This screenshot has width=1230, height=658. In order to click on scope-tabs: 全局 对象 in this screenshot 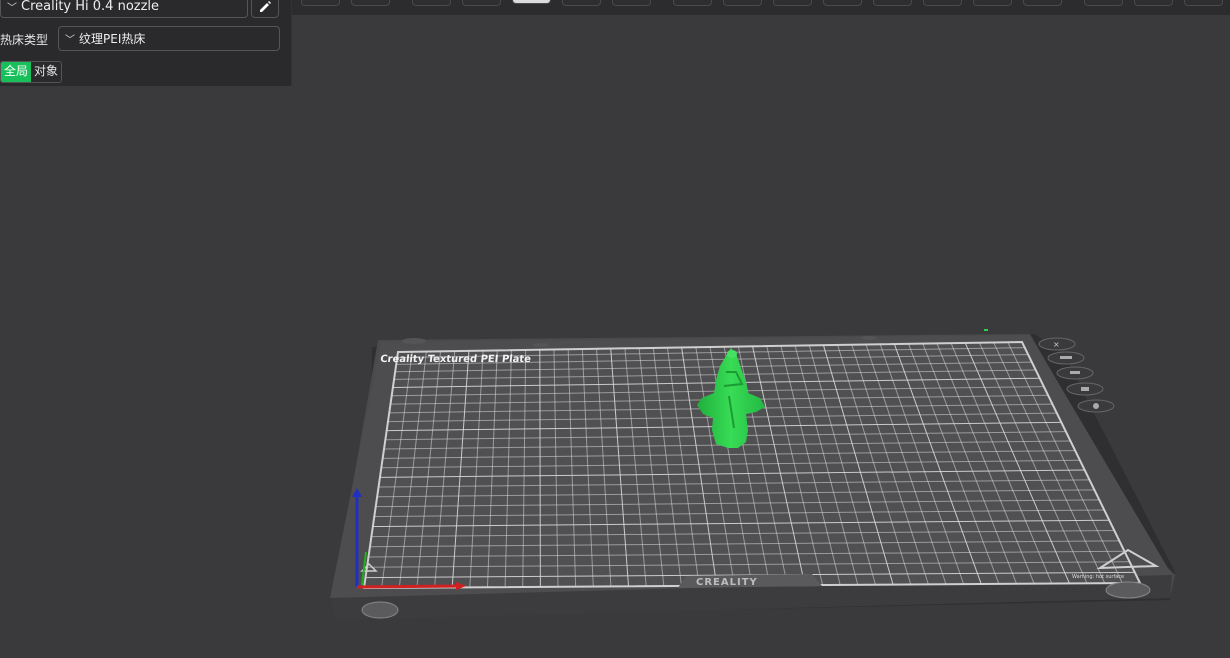, I will do `click(31, 72)`.